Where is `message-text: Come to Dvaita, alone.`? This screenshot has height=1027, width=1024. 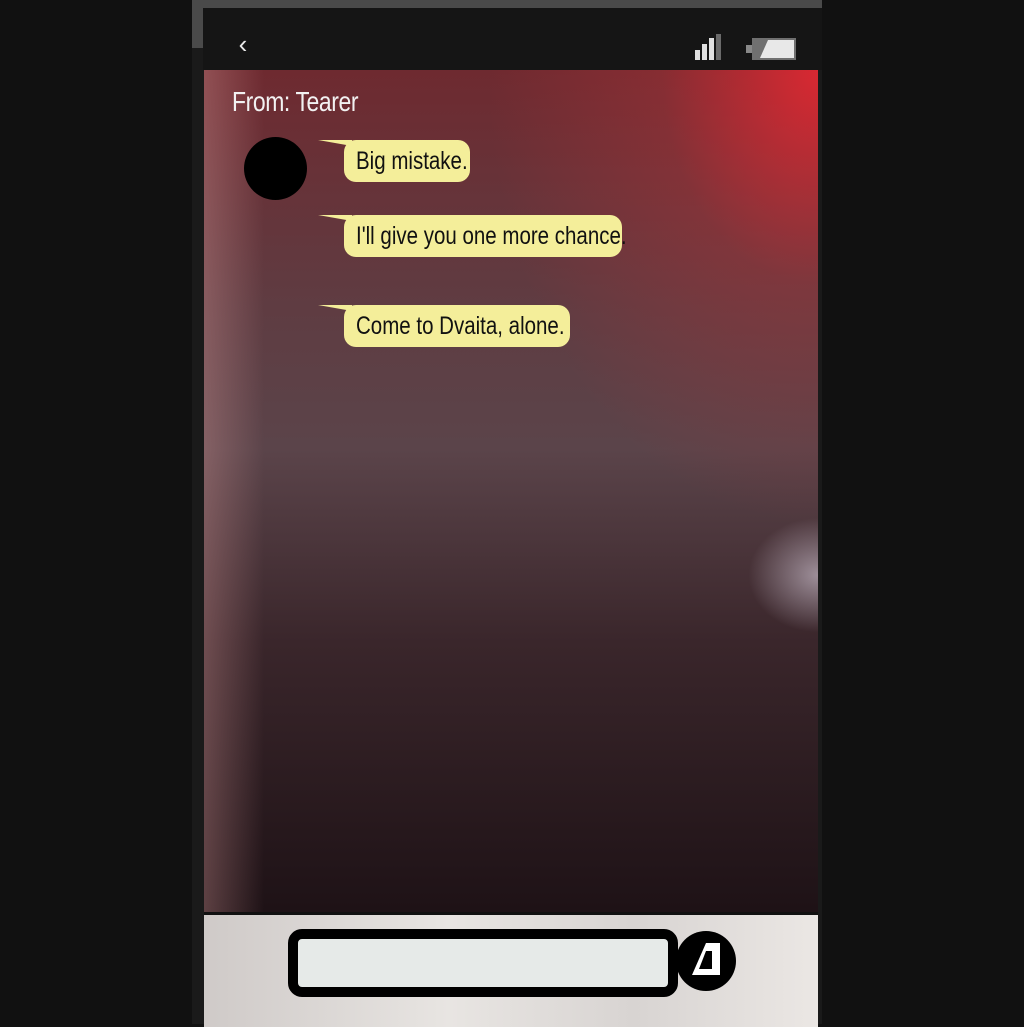 message-text: Come to Dvaita, alone. is located at coordinates (460, 326).